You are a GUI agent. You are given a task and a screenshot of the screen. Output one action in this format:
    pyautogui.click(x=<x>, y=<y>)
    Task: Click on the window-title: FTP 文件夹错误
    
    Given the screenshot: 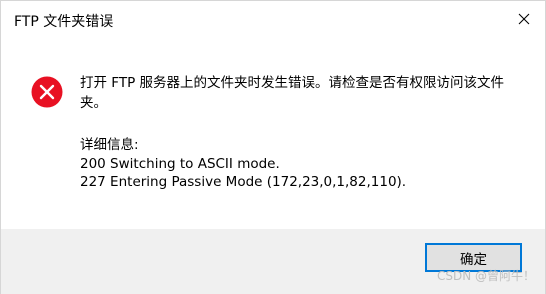 What is the action you would take?
    pyautogui.click(x=64, y=22)
    